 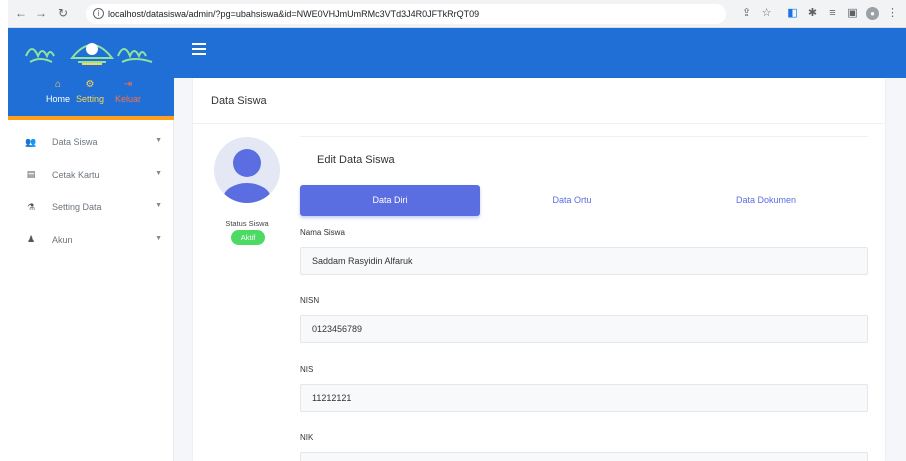 I want to click on share-icon: ⇪, so click(x=746, y=13).